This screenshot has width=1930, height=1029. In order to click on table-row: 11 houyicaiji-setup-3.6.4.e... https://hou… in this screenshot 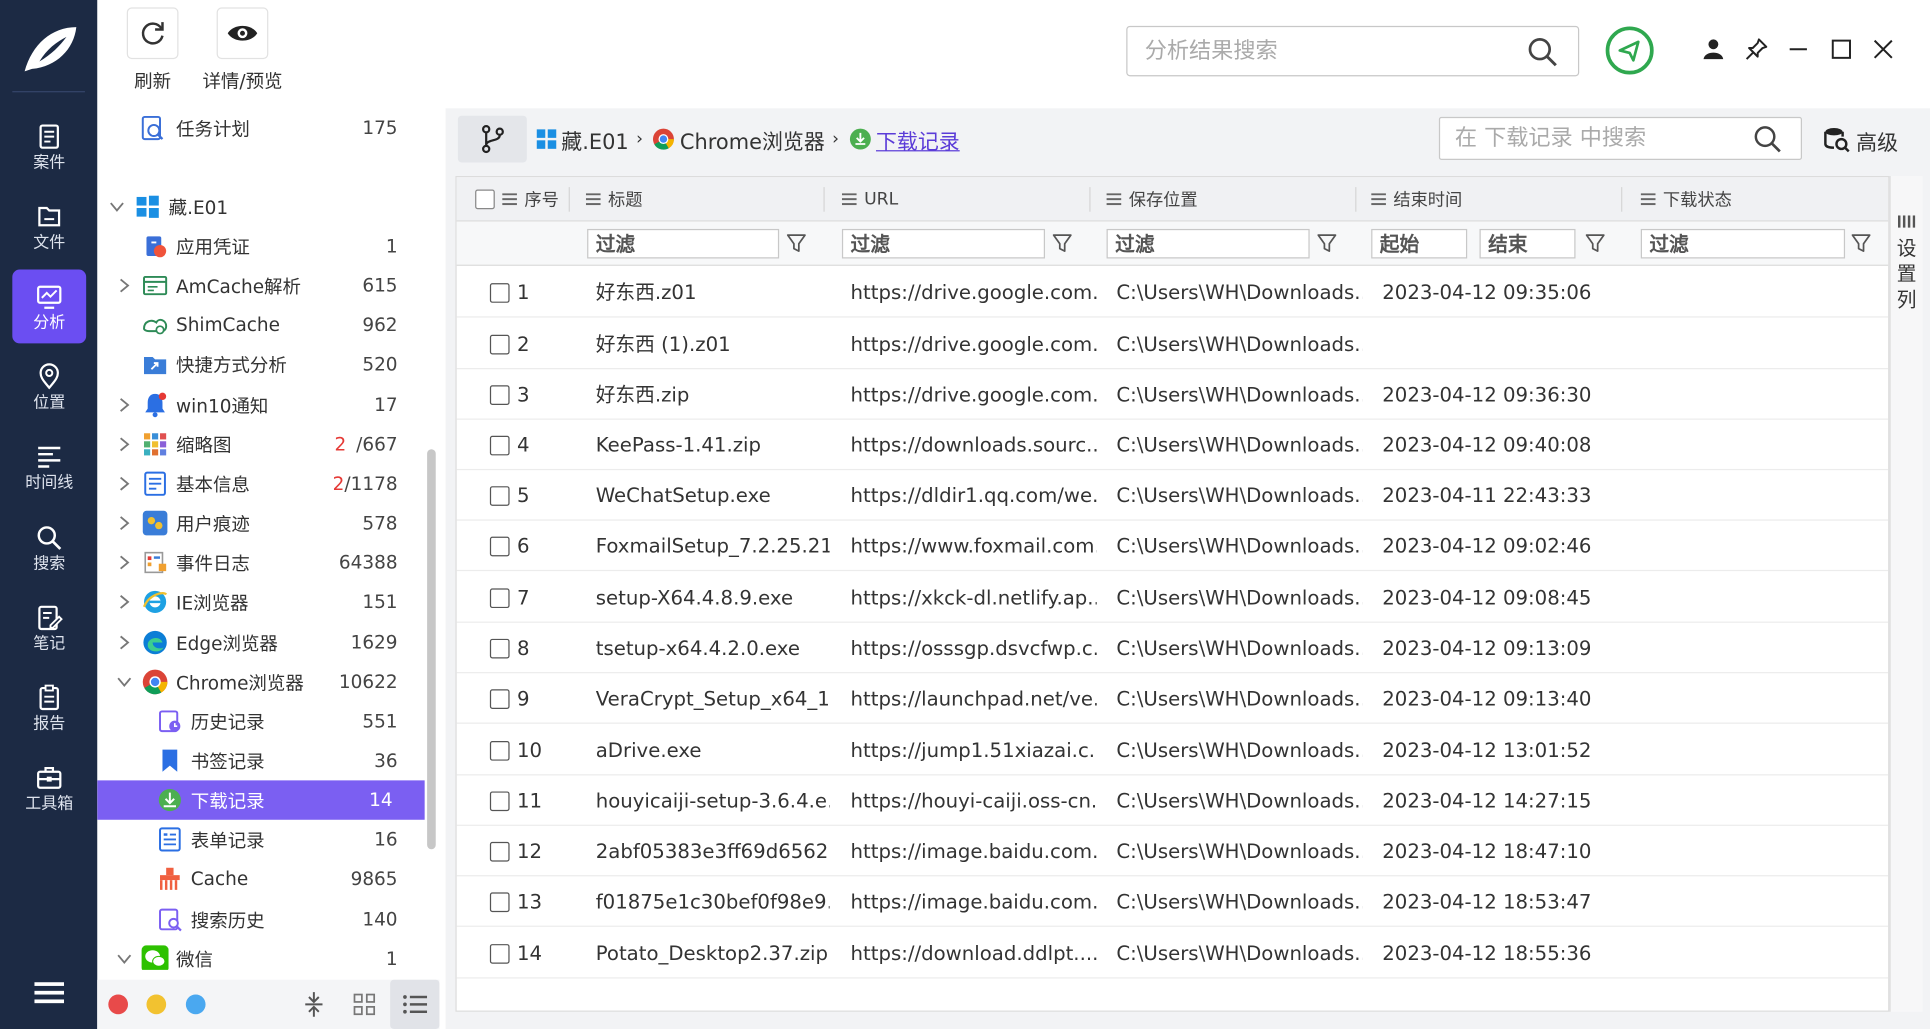, I will do `click(1172, 800)`.